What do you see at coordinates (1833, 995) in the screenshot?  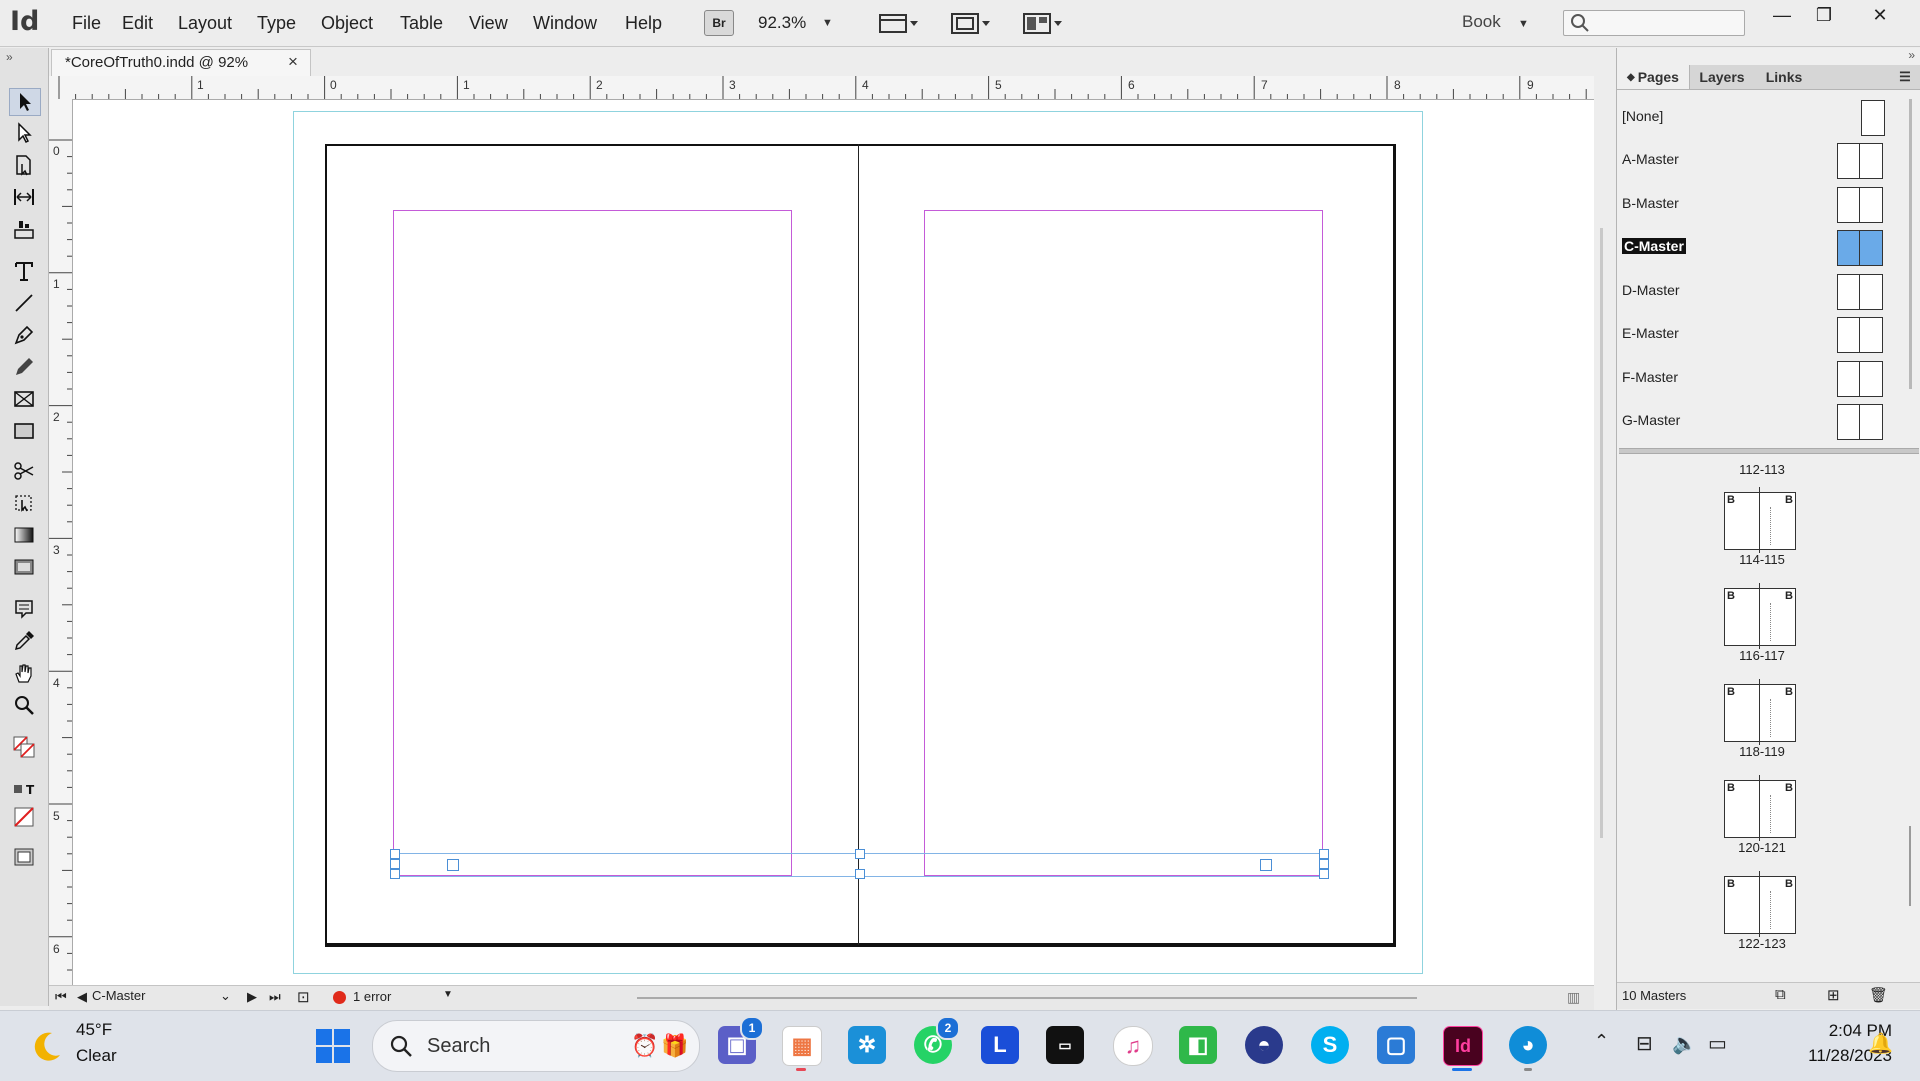 I see `new-page-icon: ⊞` at bounding box center [1833, 995].